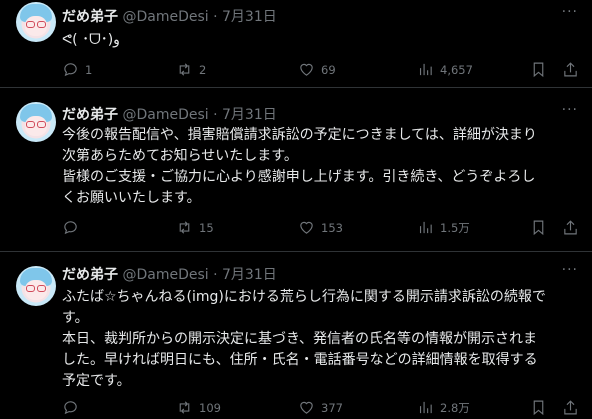  What do you see at coordinates (299, 135) in the screenshot?
I see `tweet-line: 今後の報告配信や、損害賠償請求訴訟の予定につきましては、詳細が決まり` at bounding box center [299, 135].